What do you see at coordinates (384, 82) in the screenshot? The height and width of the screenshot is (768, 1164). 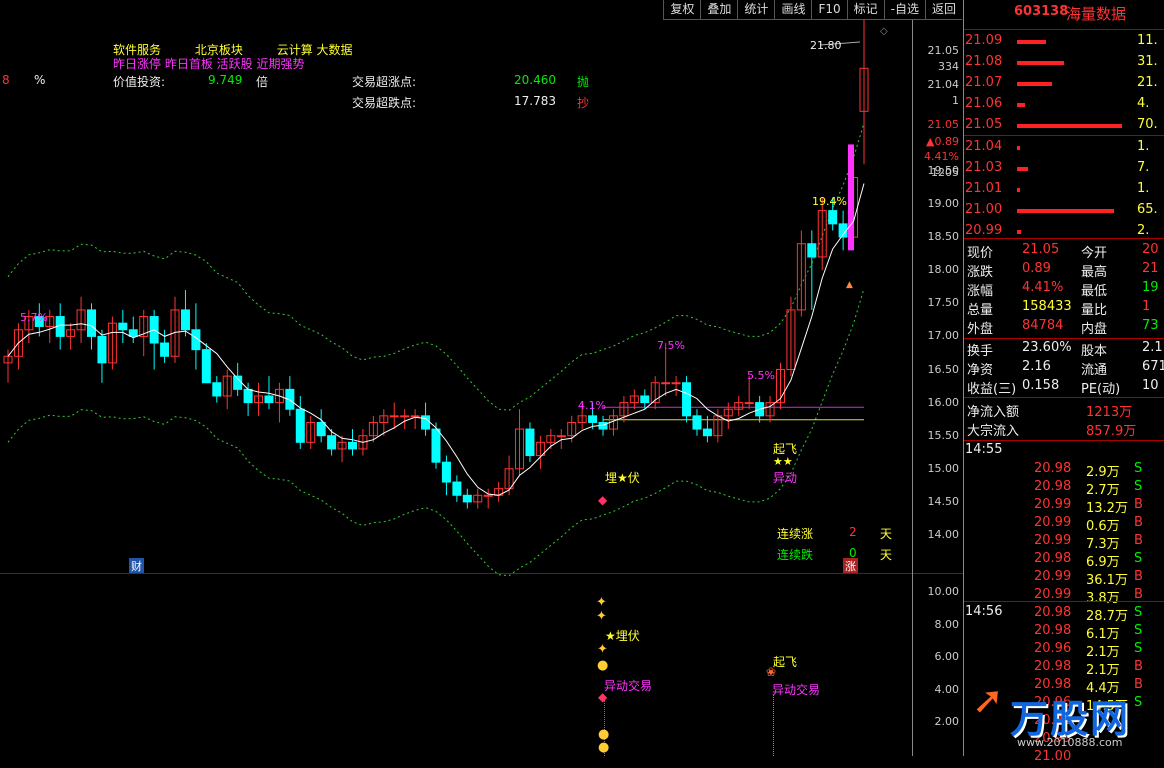 I see `overbuy-label: 交易超涨点:` at bounding box center [384, 82].